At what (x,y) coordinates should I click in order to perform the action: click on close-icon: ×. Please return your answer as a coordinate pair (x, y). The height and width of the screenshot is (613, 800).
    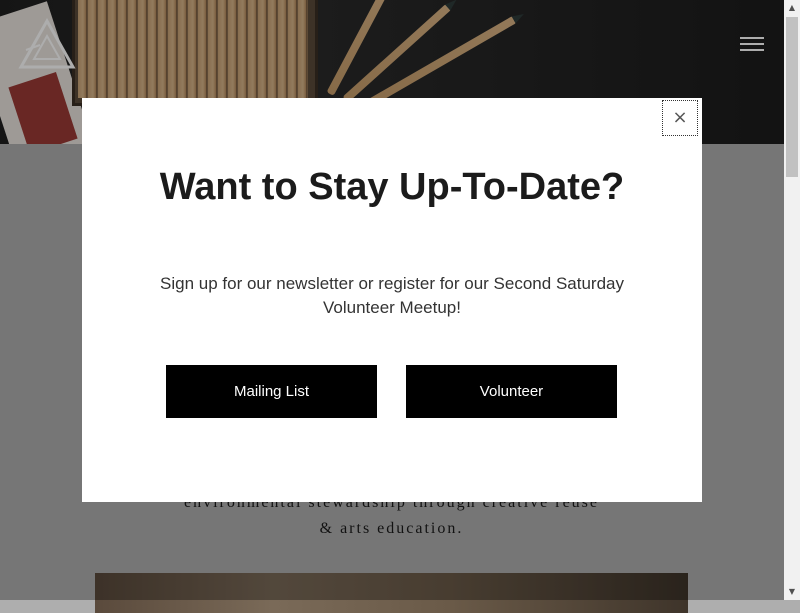
    Looking at the image, I should click on (680, 118).